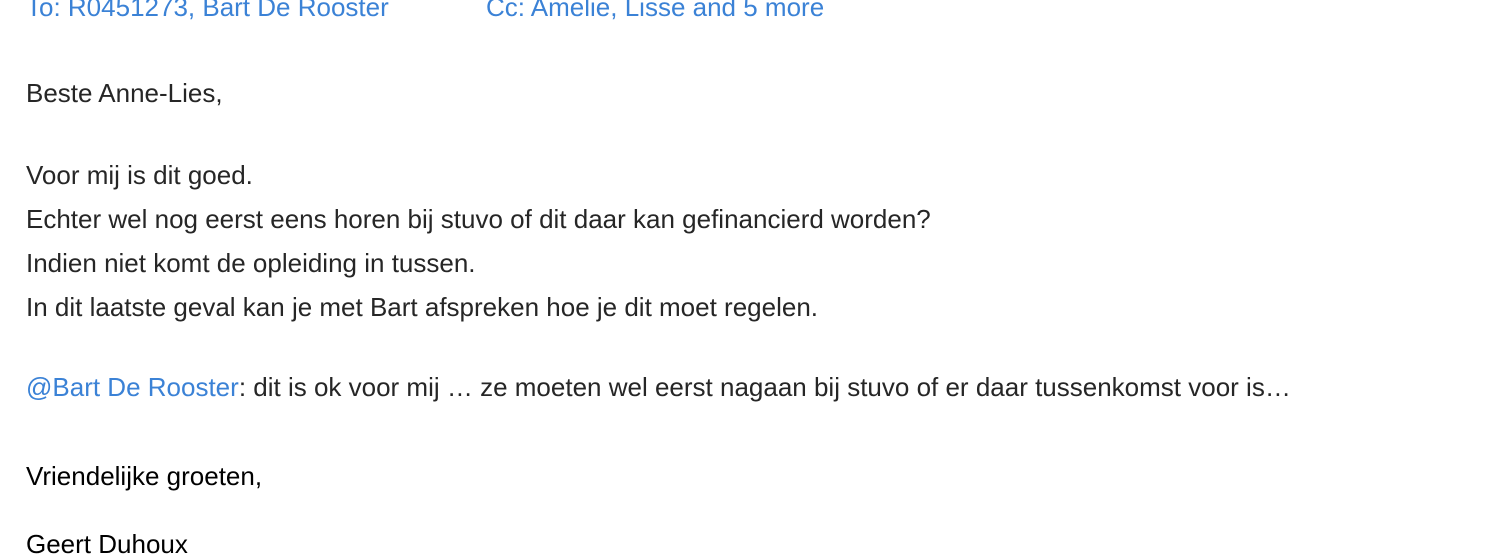  Describe the element at coordinates (207, 11) in the screenshot. I see `to-recipients-link: To: R0451273, Bart De Rooster` at that location.